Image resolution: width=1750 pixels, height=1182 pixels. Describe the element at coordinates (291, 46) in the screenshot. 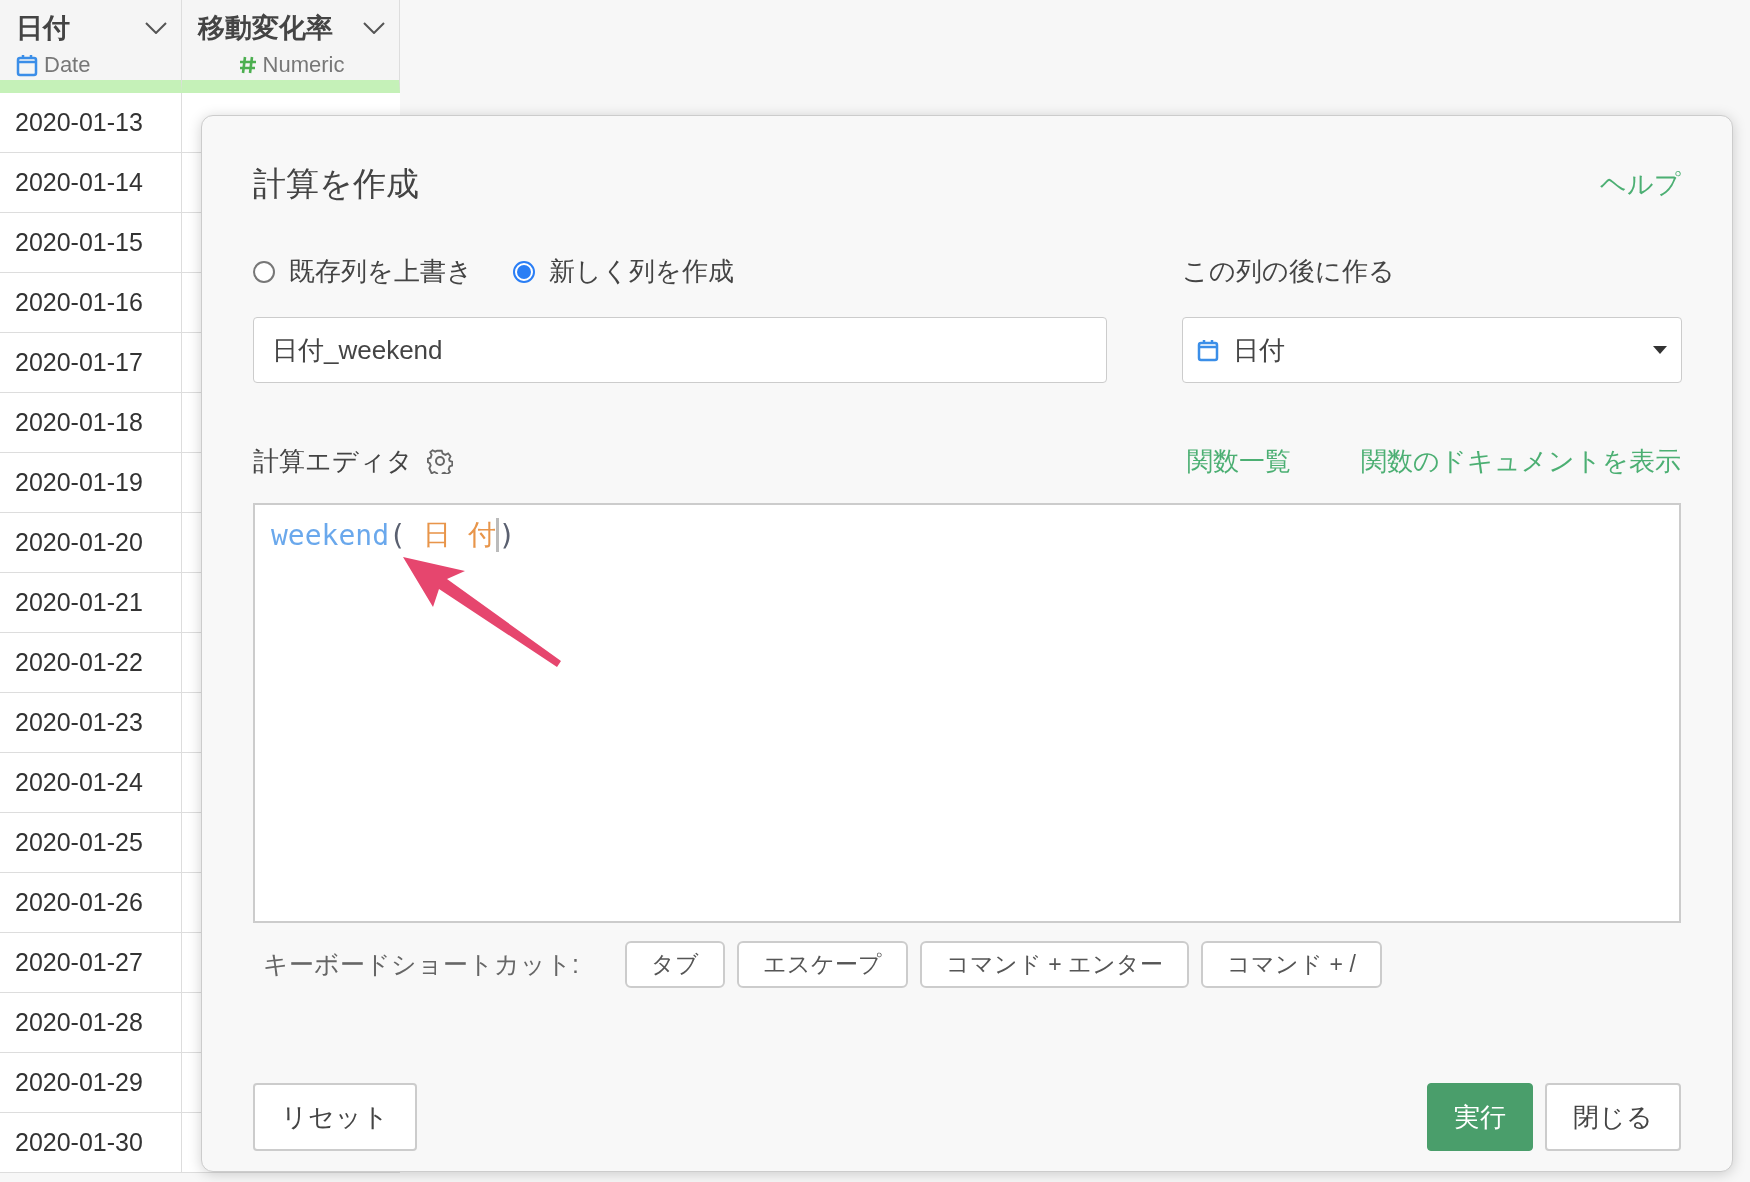

I see `column-header: 移動変化率 Numeric` at that location.